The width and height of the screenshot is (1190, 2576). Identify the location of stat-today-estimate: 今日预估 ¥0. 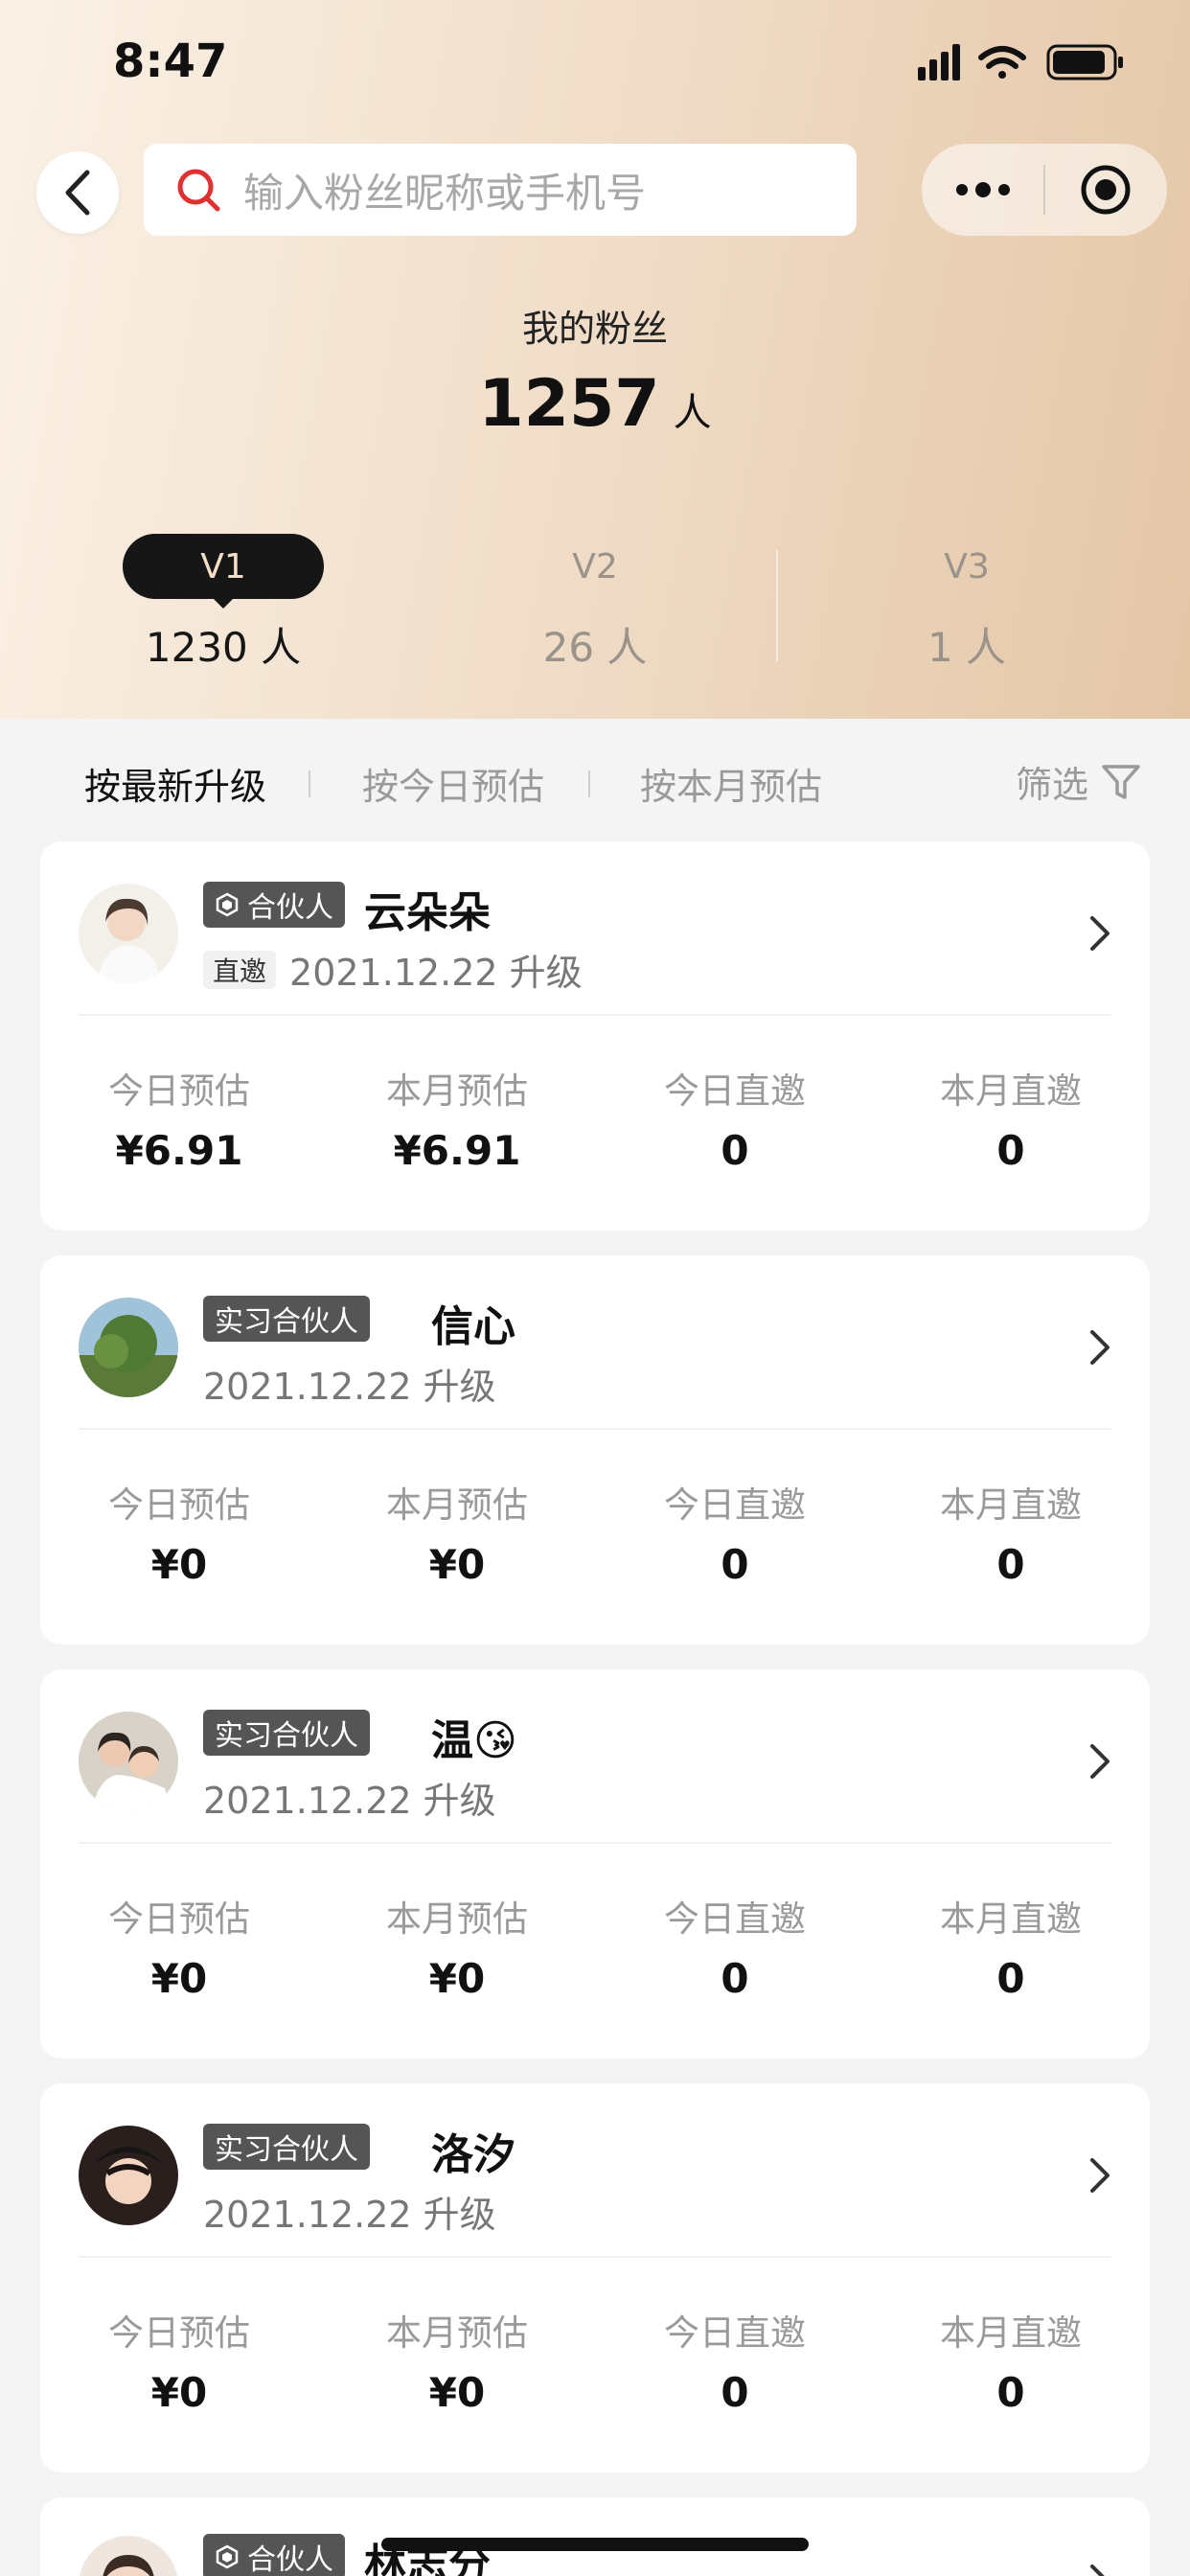
(179, 2360).